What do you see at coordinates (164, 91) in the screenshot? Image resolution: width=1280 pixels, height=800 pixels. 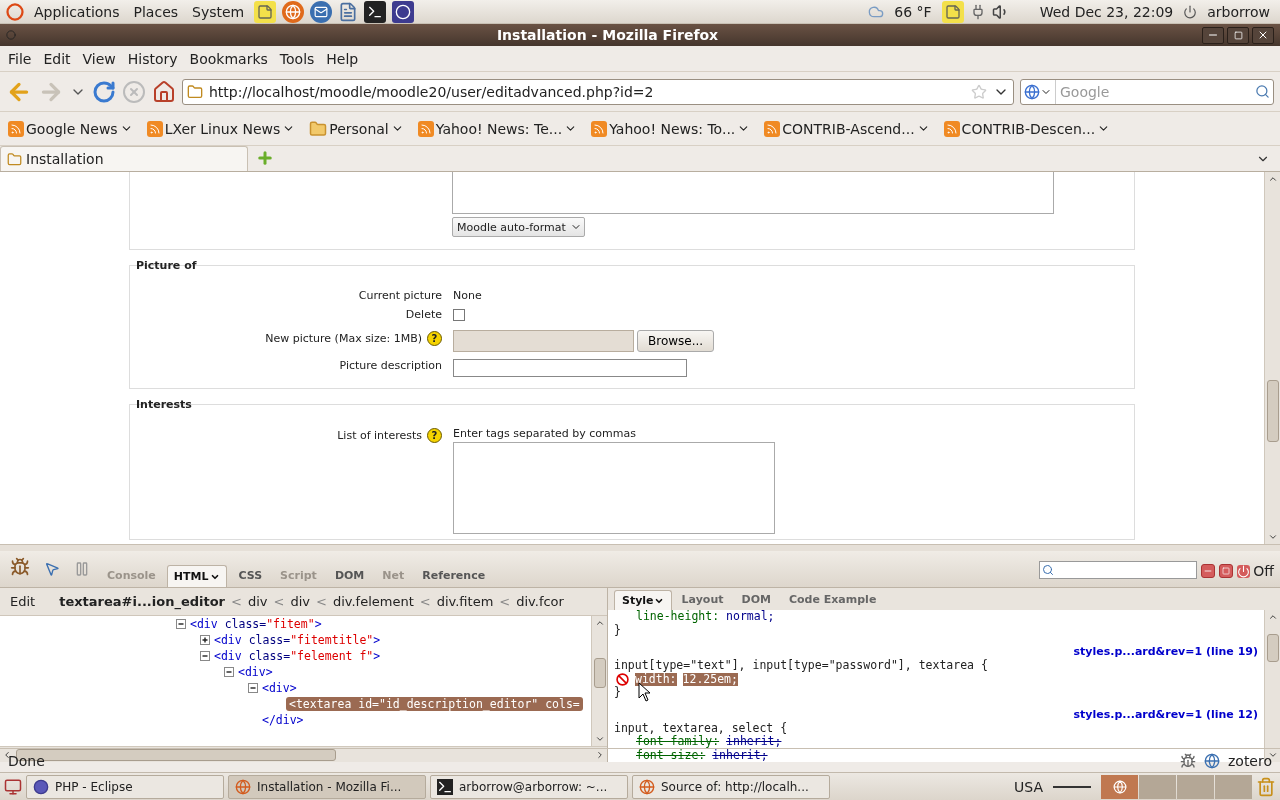 I see `home-icon` at bounding box center [164, 91].